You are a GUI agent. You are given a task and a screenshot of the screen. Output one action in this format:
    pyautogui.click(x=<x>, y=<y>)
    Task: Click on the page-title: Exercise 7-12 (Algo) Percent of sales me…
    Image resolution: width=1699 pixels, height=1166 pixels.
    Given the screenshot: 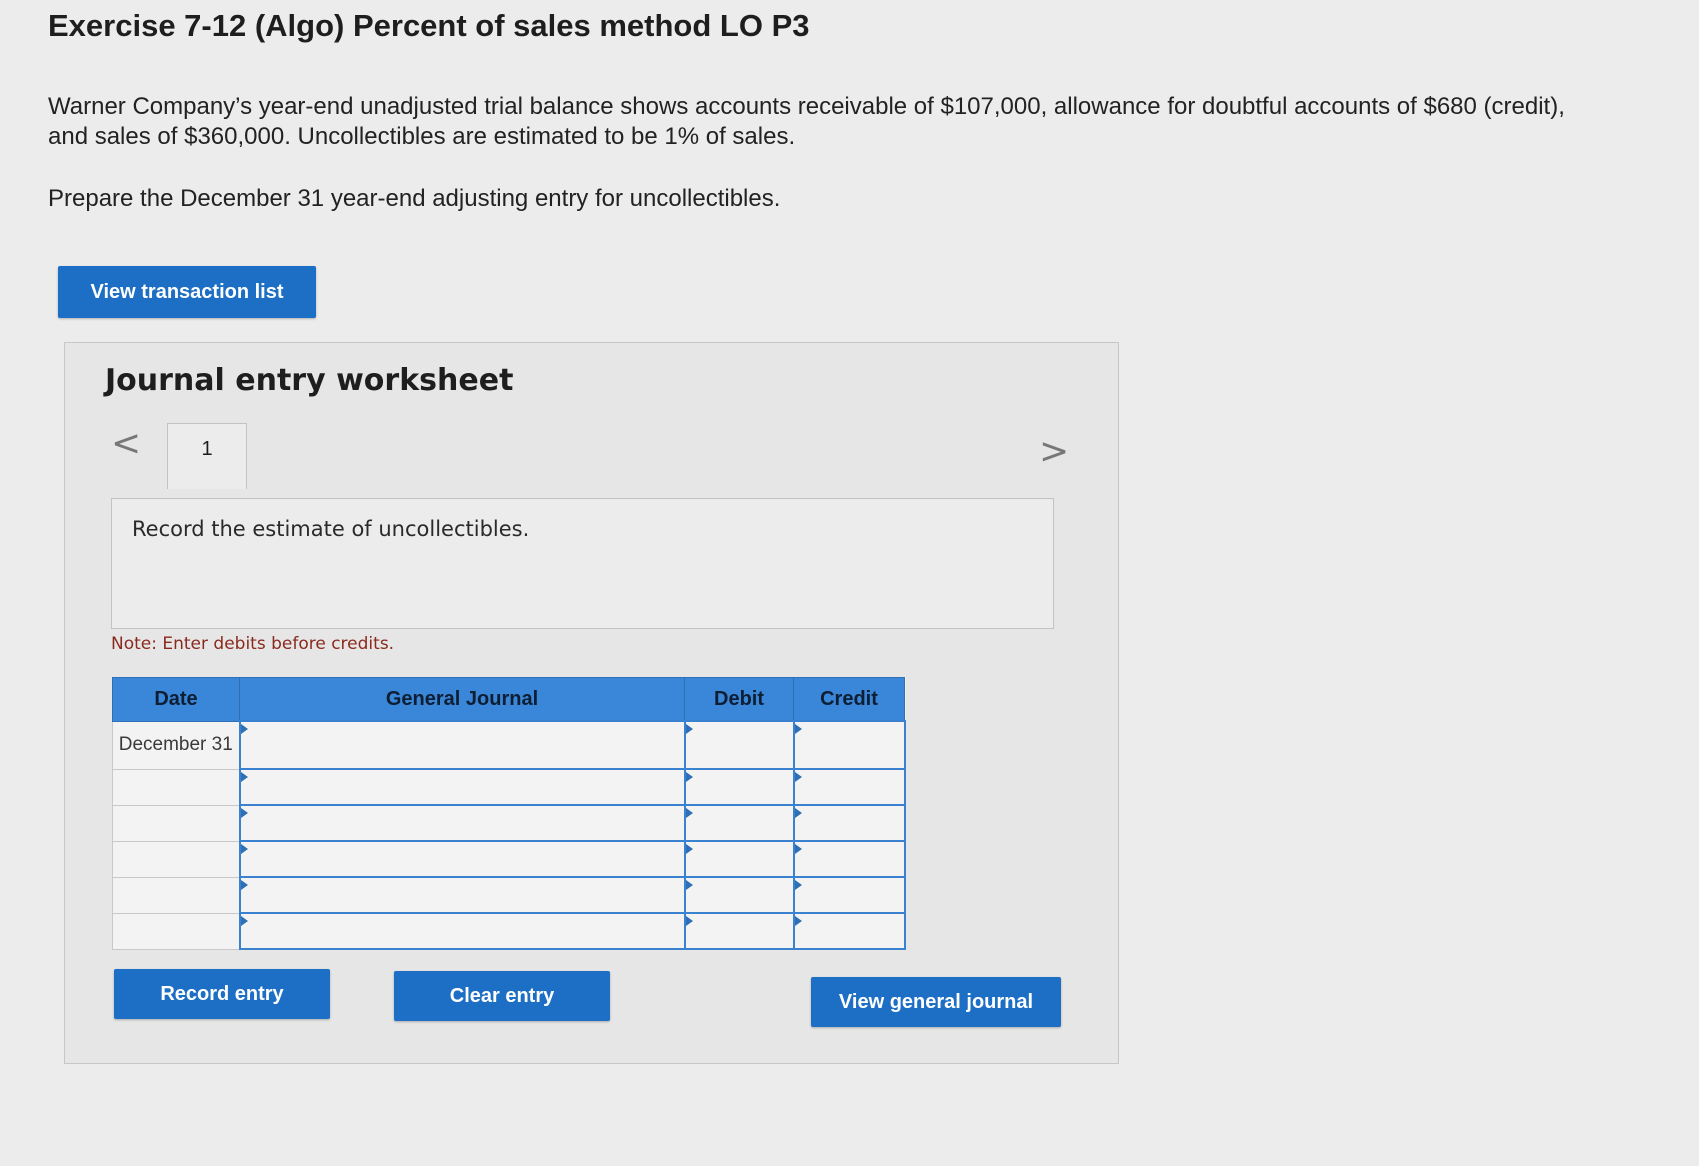 What is the action you would take?
    pyautogui.click(x=429, y=25)
    